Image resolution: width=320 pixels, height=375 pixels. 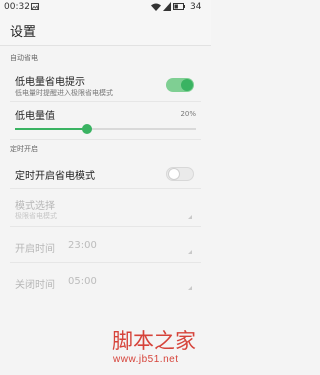 I want to click on watermark-logo-text: 脚本之家, so click(x=154, y=341).